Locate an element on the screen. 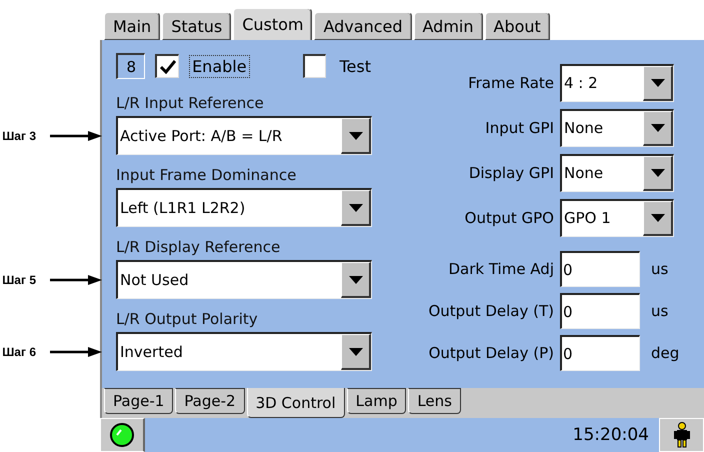 The height and width of the screenshot is (452, 704). step-label: Шаг 3 is located at coordinates (19, 135).